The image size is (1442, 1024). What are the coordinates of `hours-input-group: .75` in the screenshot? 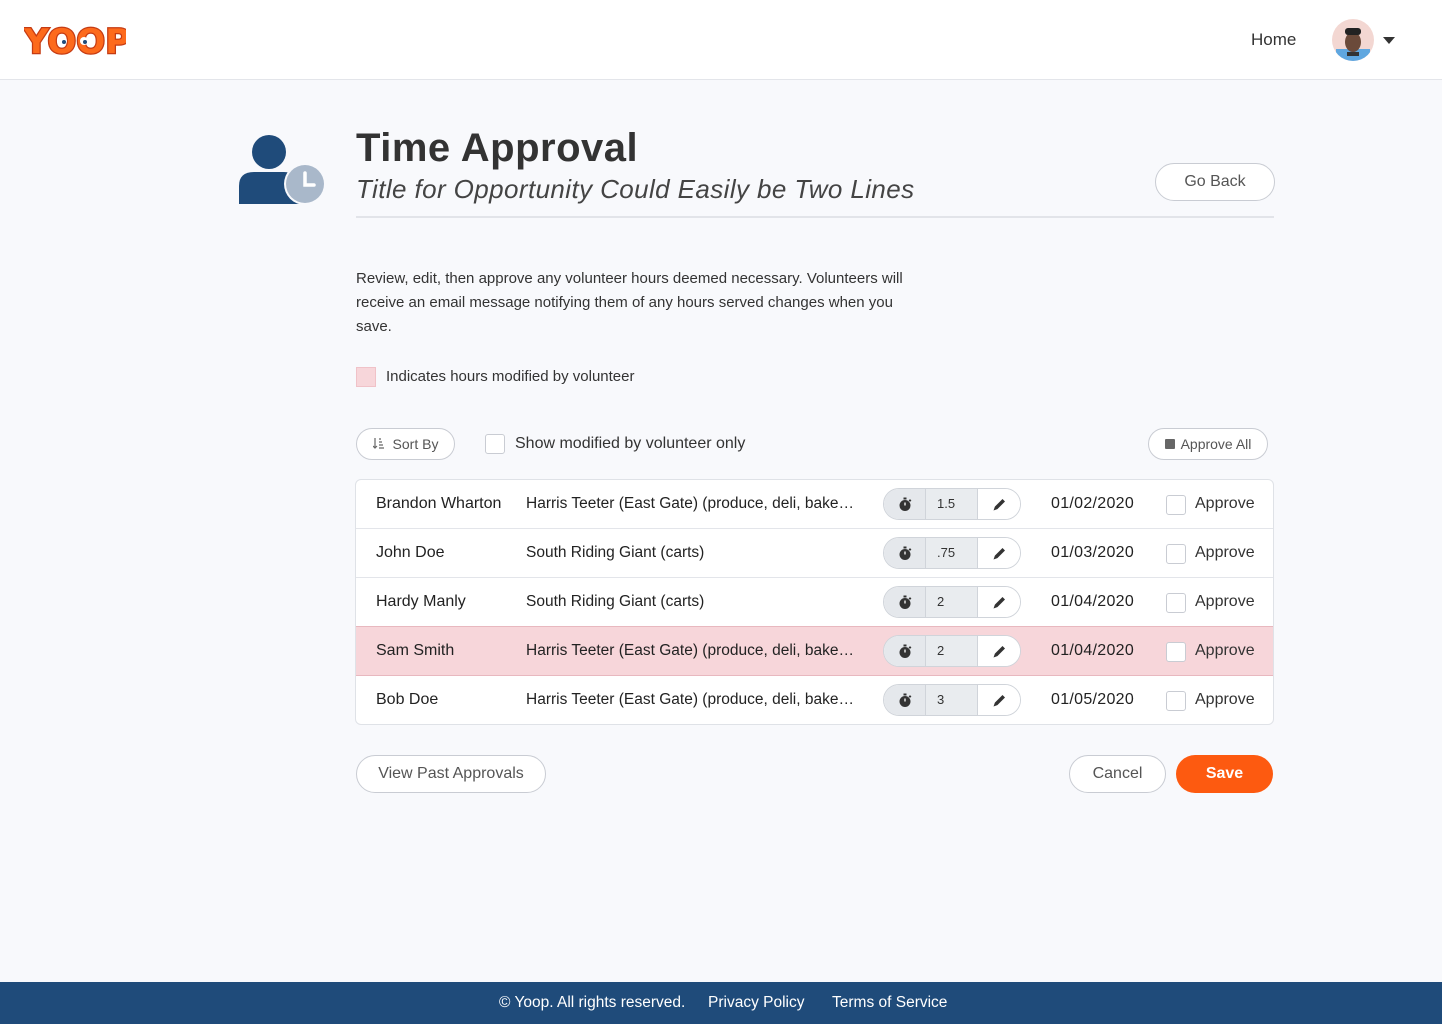 It's located at (952, 553).